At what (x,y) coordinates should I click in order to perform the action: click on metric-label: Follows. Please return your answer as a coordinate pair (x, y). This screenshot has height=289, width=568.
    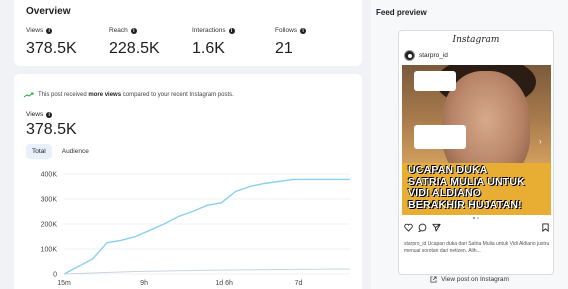
    Looking at the image, I should click on (286, 30).